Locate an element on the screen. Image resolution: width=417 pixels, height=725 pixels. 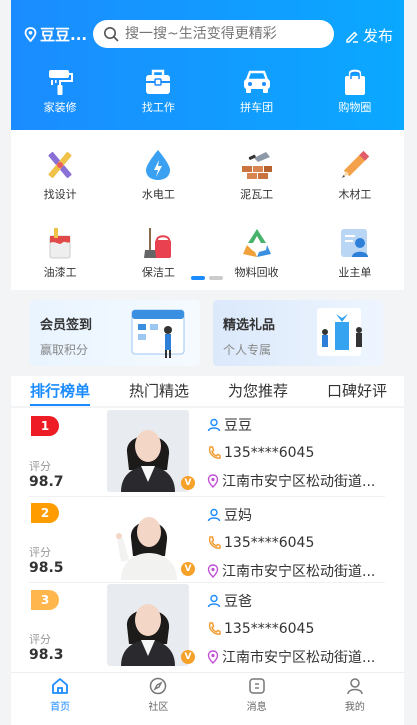
tabbar-profile: 我的 is located at coordinates (355, 699).